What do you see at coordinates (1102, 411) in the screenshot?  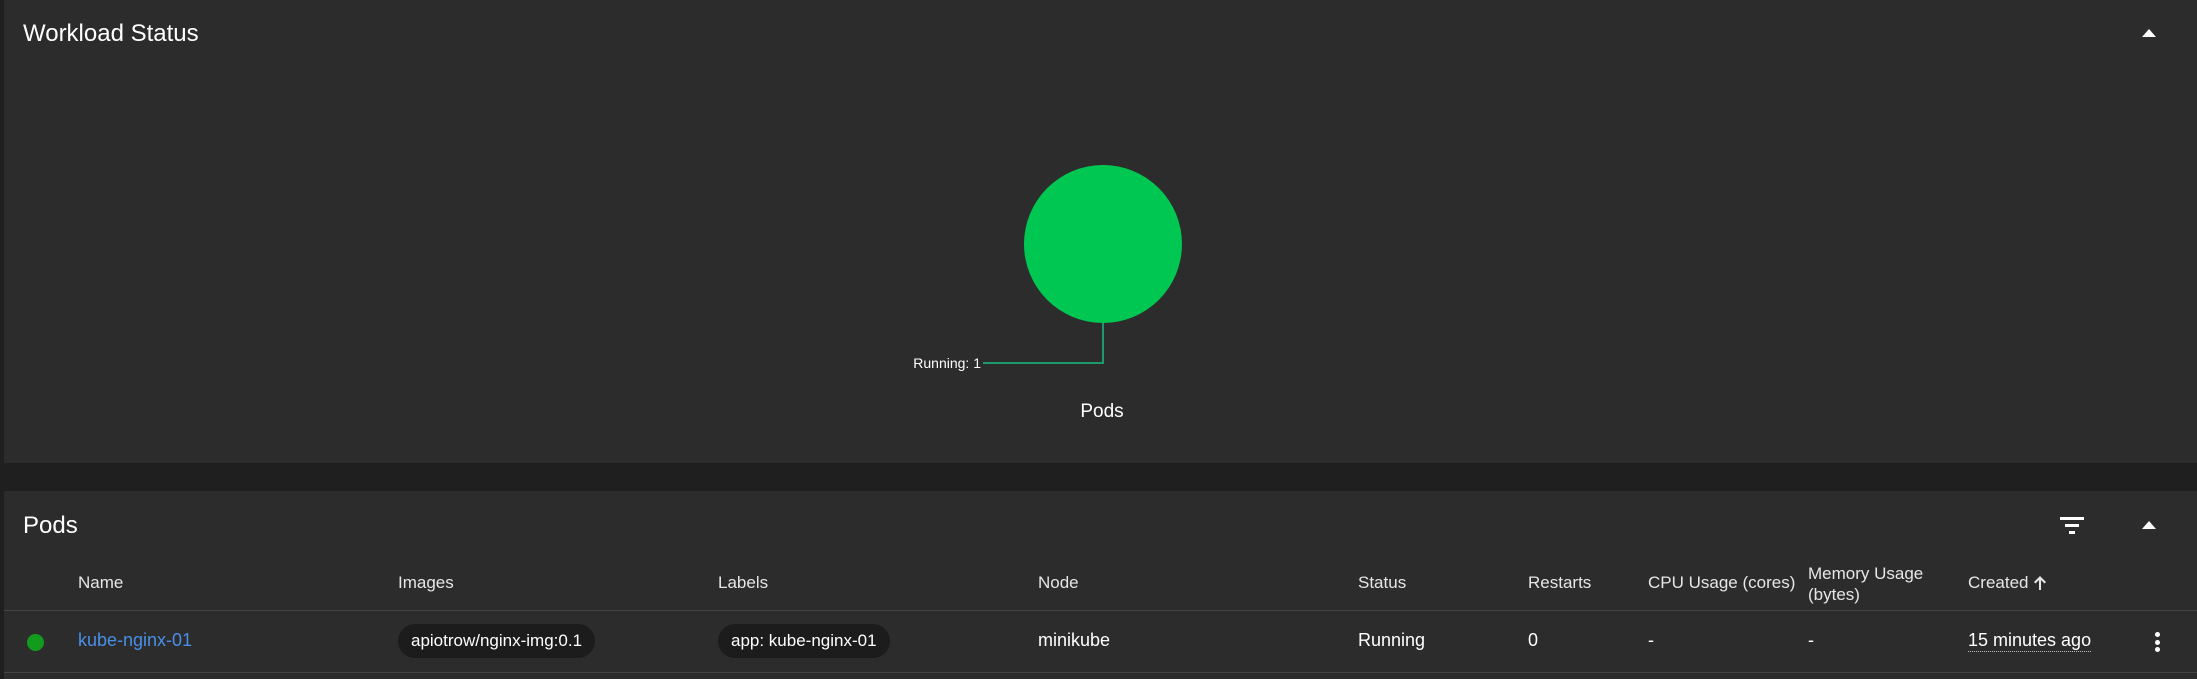 I see `chart-caption: Pods` at bounding box center [1102, 411].